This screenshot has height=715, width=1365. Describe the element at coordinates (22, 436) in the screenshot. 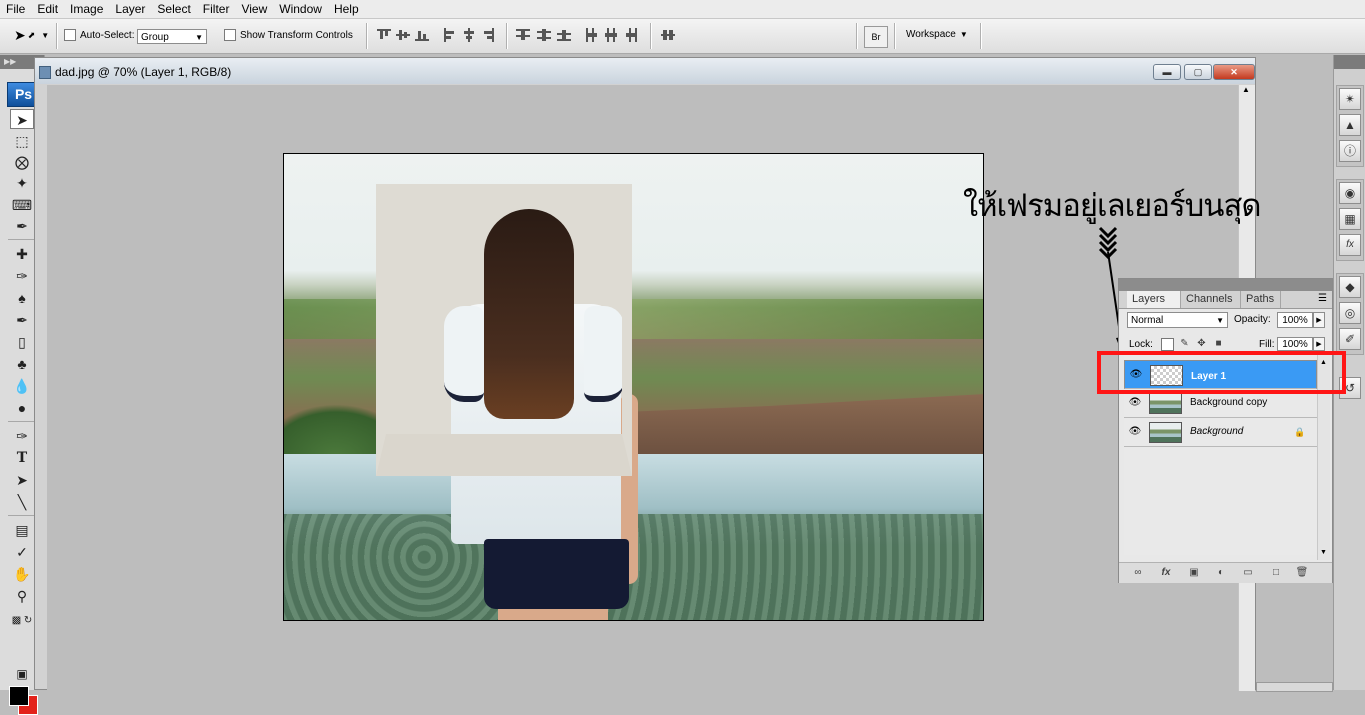

I see `pen-tool-icon: ✑` at that location.